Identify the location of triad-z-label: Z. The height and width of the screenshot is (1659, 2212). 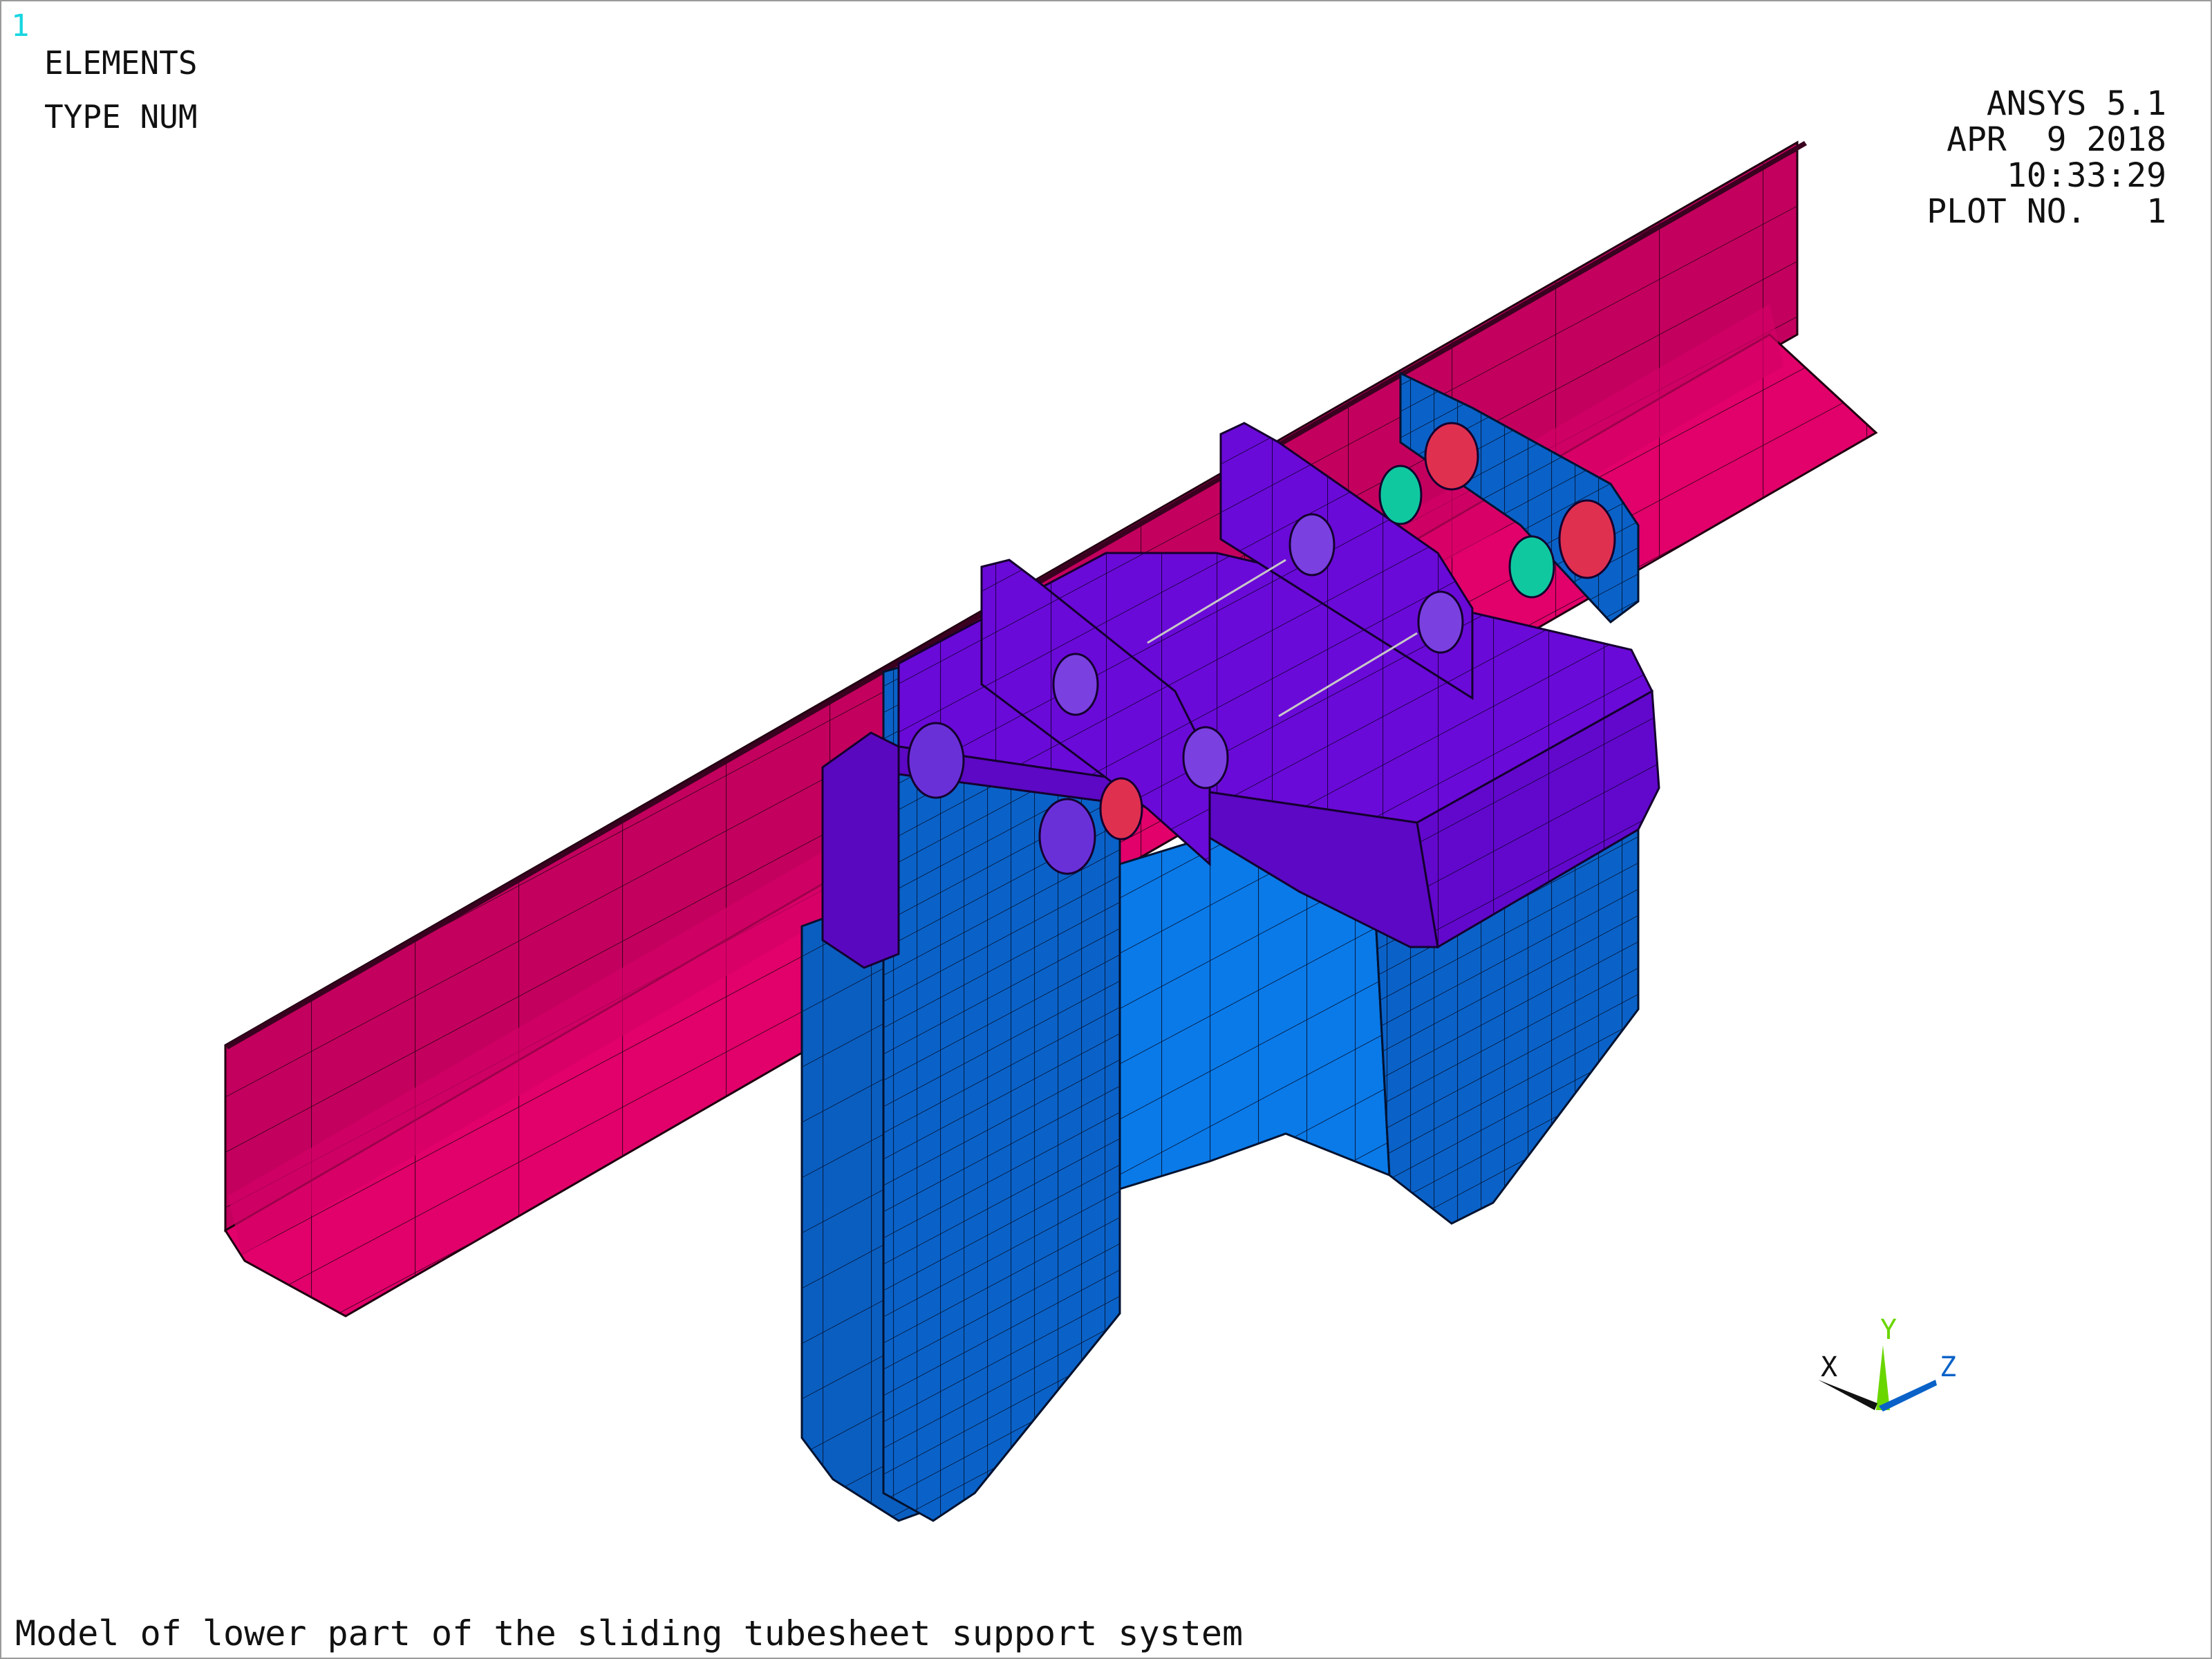
(1948, 1367).